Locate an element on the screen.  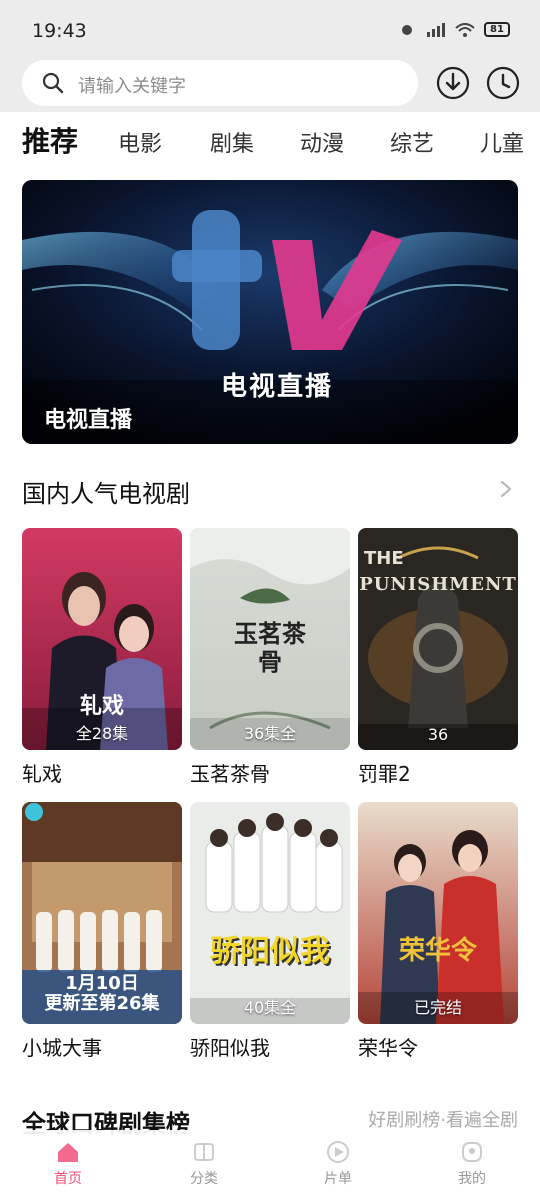
show-card: 骄阳似我 40集全 骄阳似我 is located at coordinates (270, 931).